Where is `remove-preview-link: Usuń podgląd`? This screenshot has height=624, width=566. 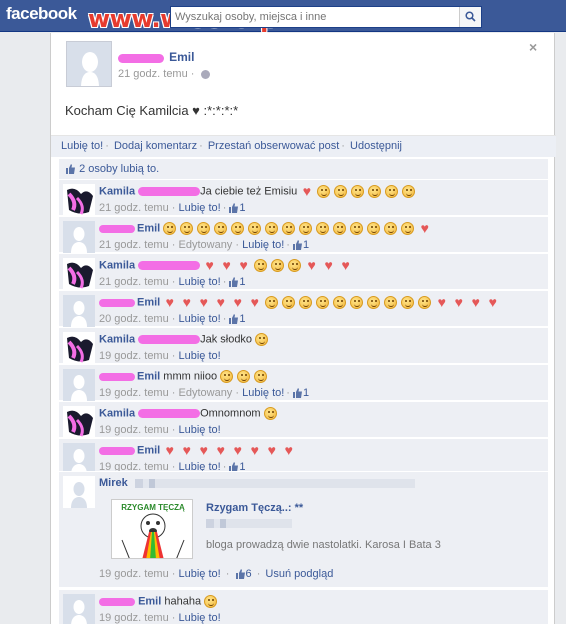 remove-preview-link: Usuń podgląd is located at coordinates (299, 574).